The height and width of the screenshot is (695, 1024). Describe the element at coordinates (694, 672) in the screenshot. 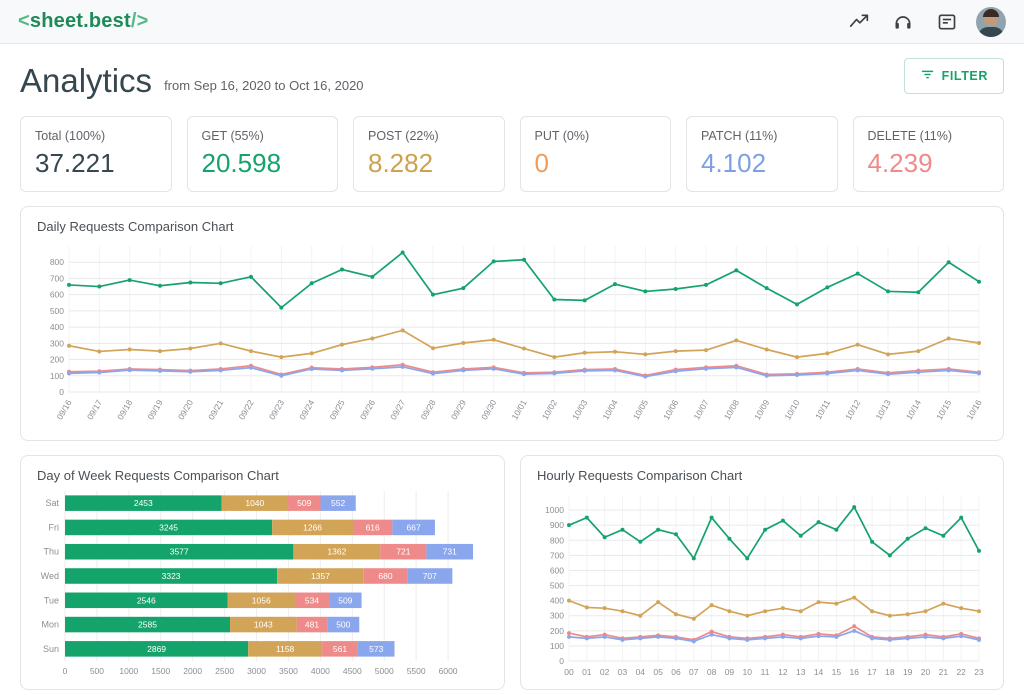

I see `svg-text: 07` at that location.